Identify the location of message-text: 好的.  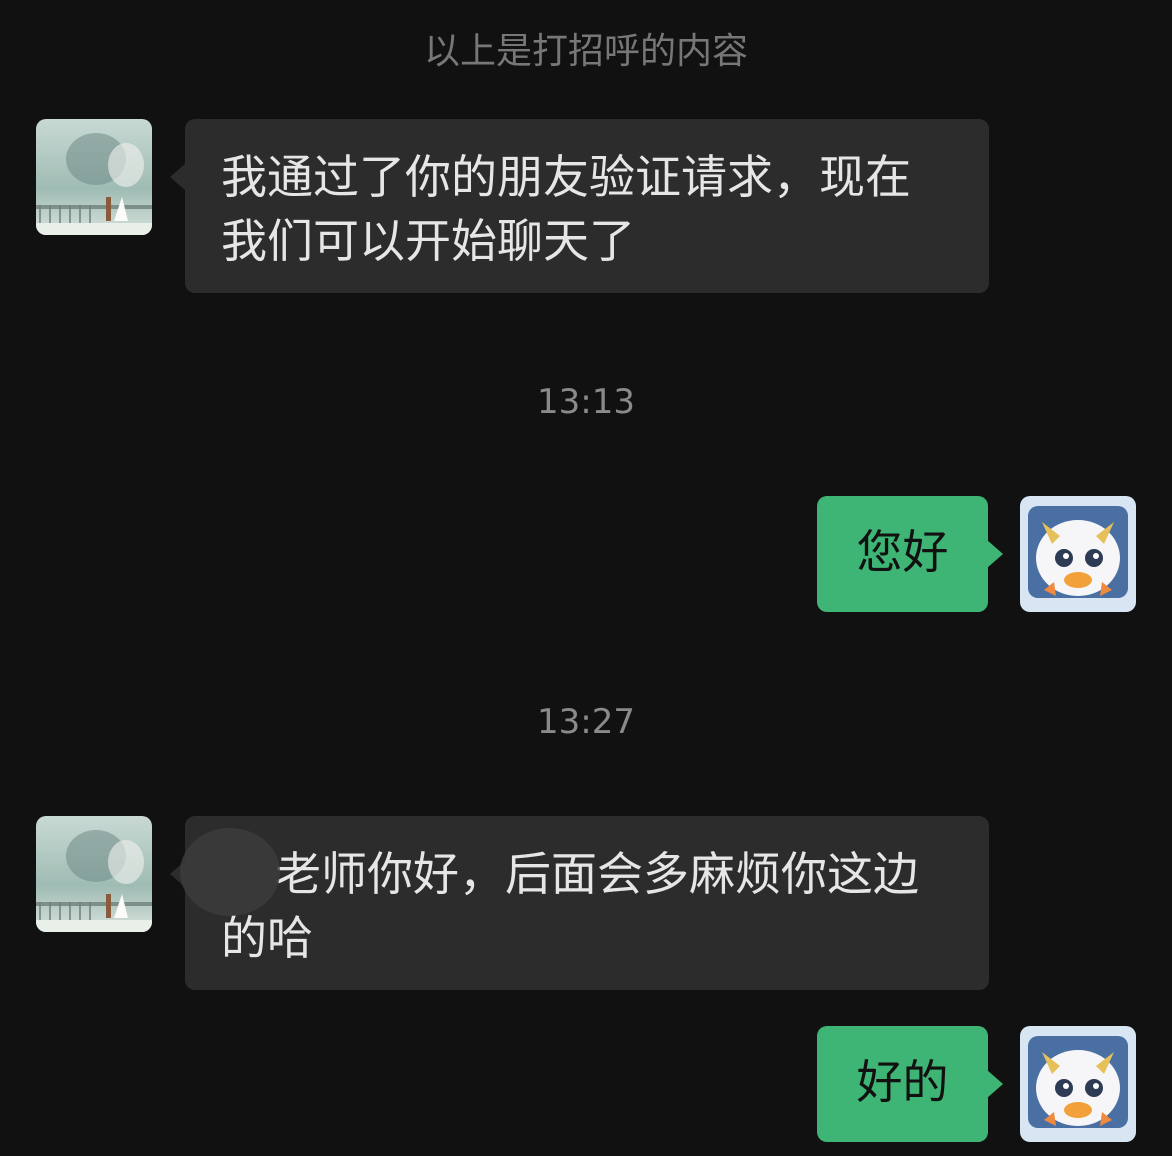
(902, 1082).